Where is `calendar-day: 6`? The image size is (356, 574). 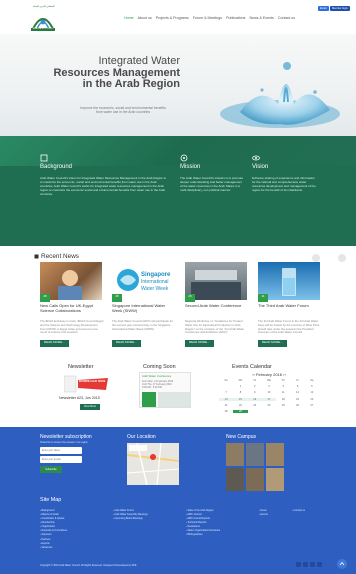
calendar-day: 6 is located at coordinates (312, 386).